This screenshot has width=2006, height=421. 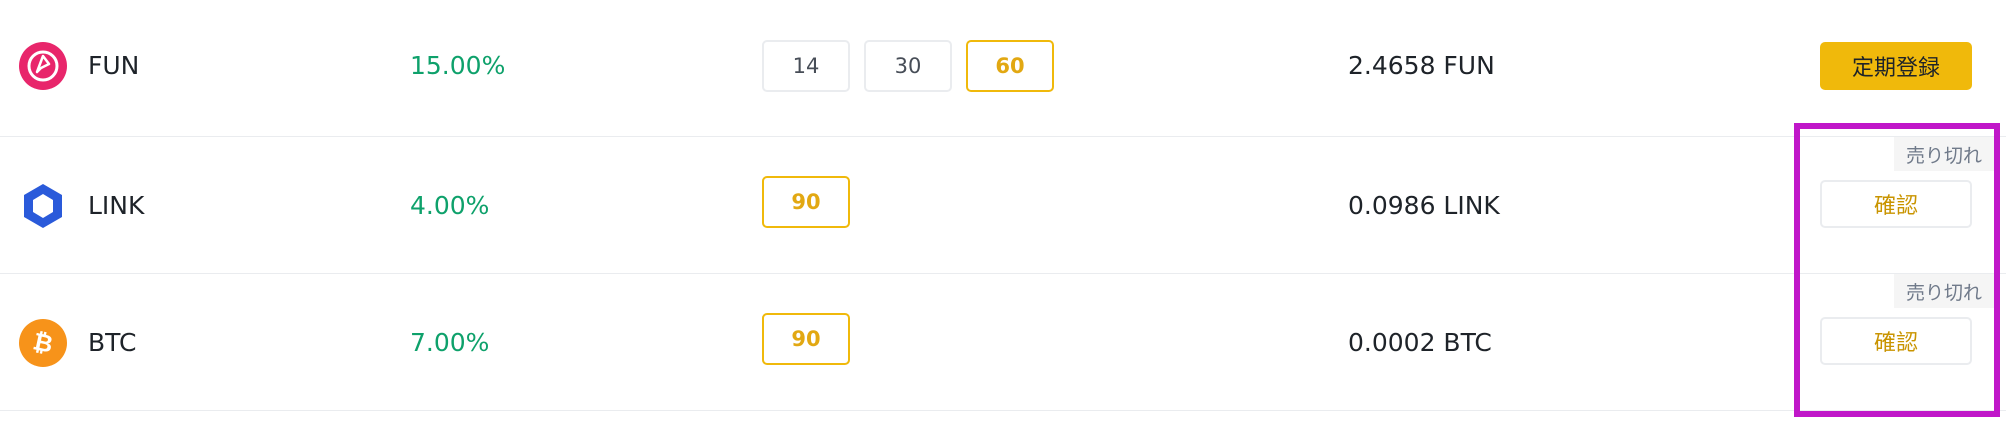 I want to click on coin-name: LINK, so click(x=116, y=205).